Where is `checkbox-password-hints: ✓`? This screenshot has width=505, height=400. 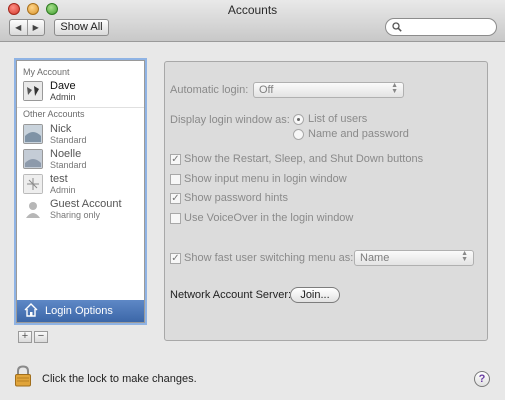
checkbox-password-hints: ✓ is located at coordinates (175, 198).